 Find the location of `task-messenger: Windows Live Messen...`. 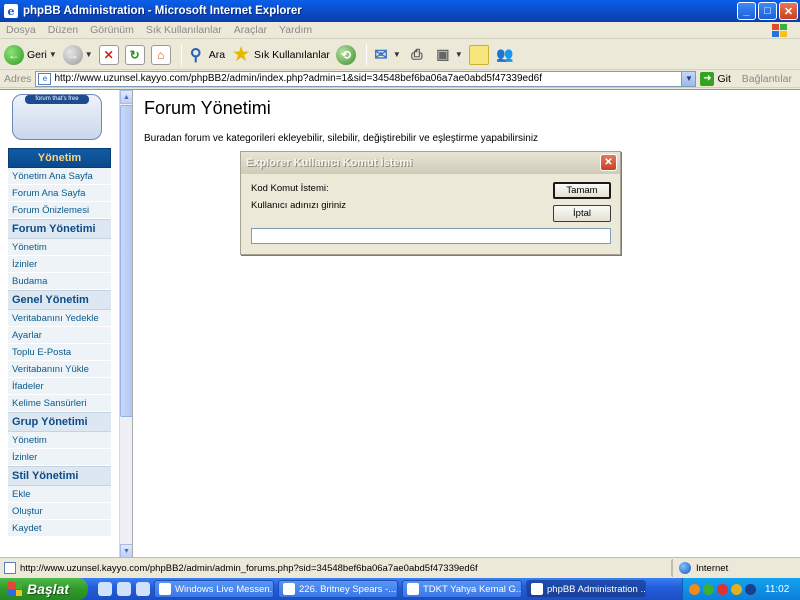

task-messenger: Windows Live Messen... is located at coordinates (214, 589).